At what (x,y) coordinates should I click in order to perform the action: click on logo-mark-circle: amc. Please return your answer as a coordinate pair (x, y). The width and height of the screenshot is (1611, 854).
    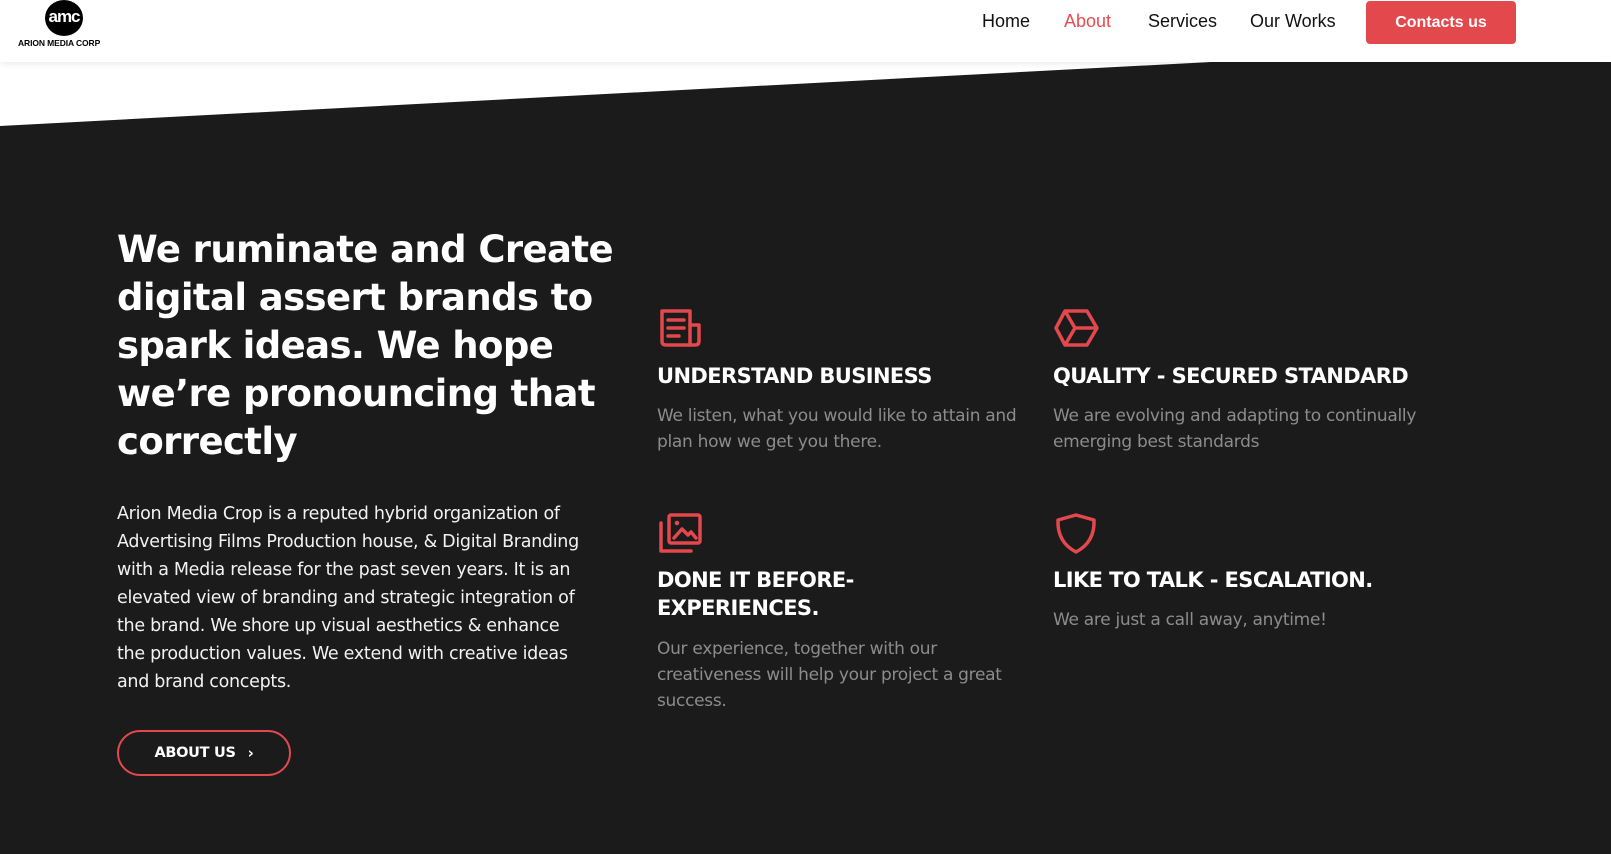
    Looking at the image, I should click on (64, 18).